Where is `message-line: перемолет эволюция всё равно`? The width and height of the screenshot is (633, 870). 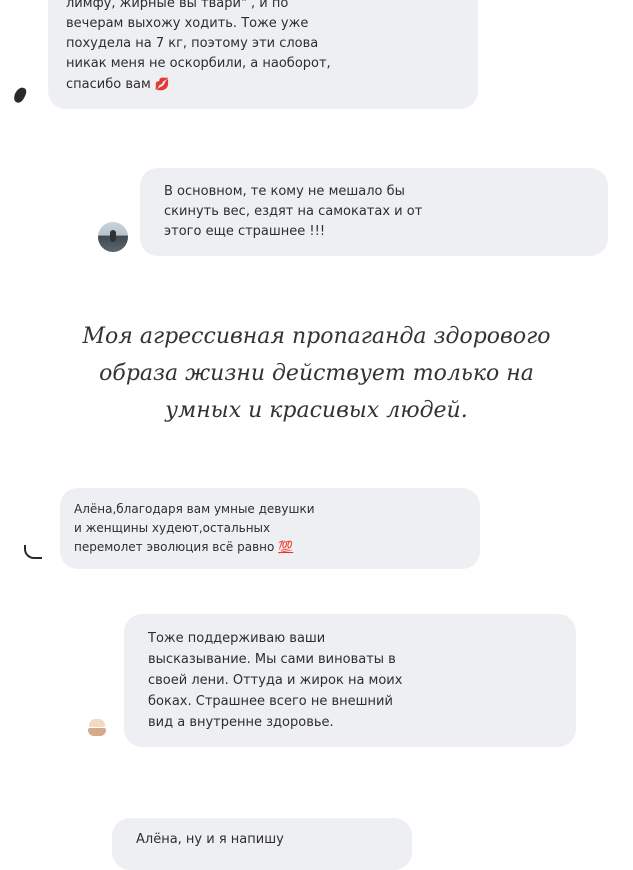
message-line: перемолет эволюция всё равно is located at coordinates (174, 547).